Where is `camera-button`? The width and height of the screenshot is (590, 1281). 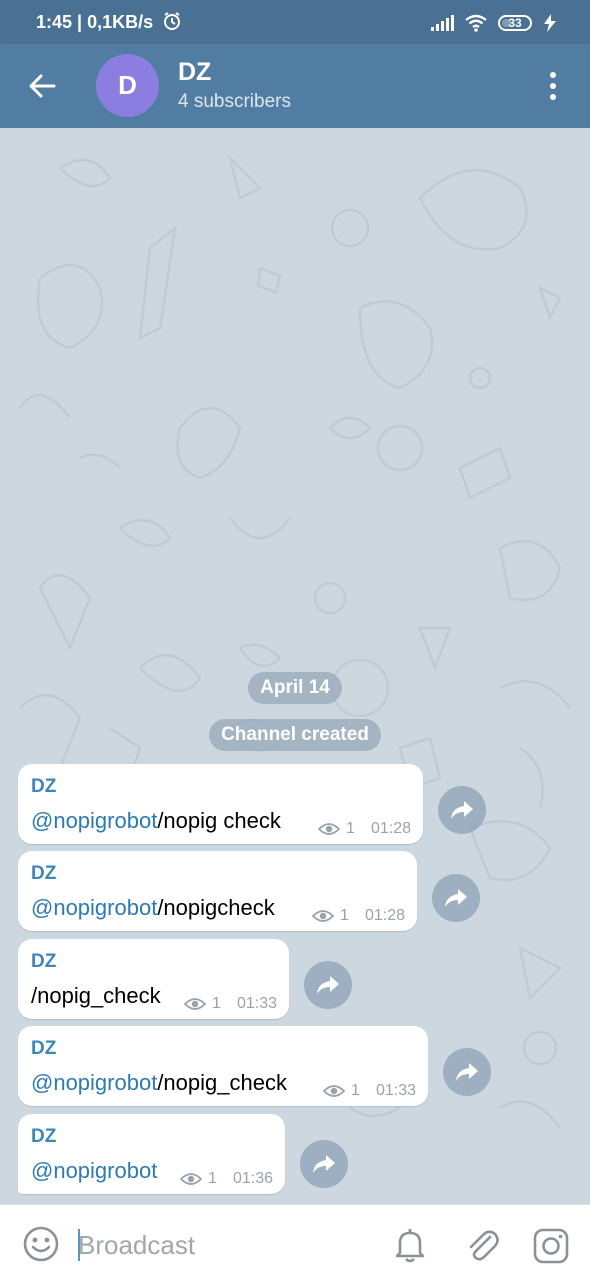
camera-button is located at coordinates (551, 1248).